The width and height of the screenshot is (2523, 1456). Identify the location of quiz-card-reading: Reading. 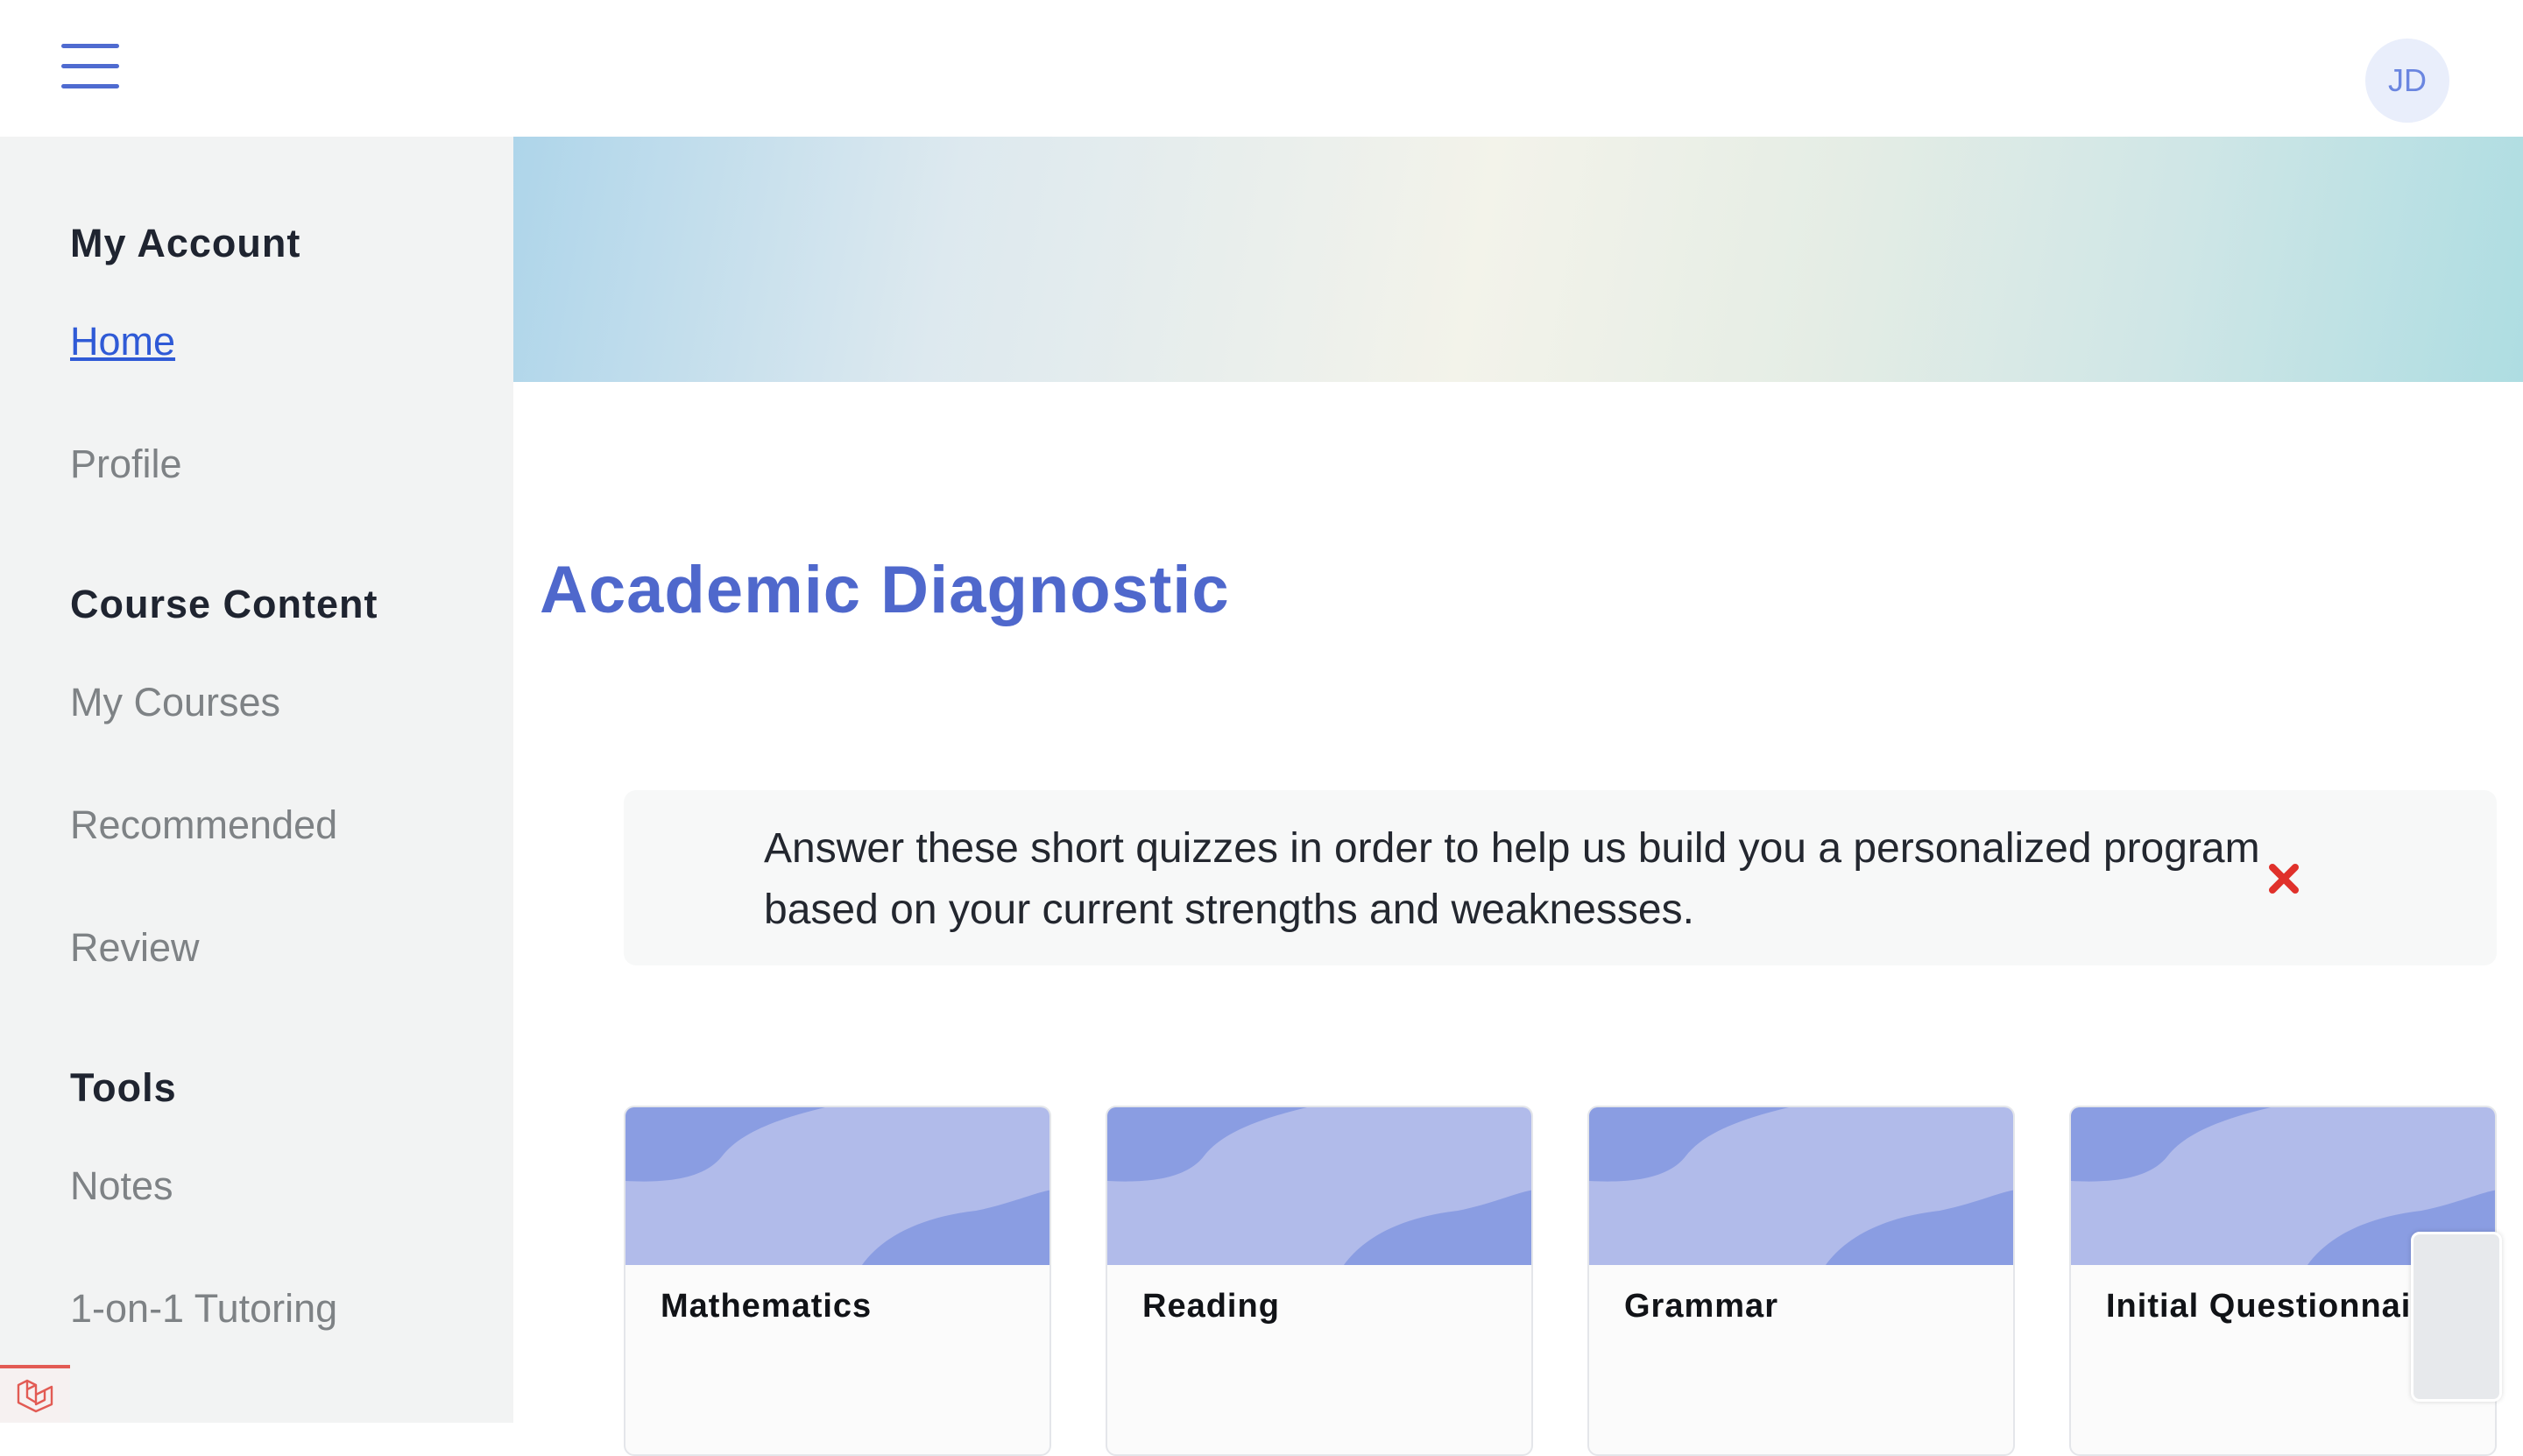
(1320, 1281).